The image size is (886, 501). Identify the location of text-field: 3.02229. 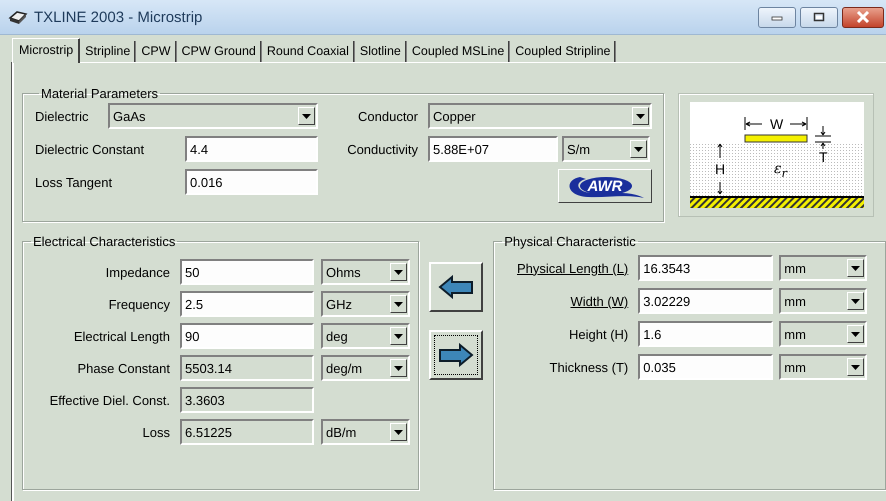
(706, 301).